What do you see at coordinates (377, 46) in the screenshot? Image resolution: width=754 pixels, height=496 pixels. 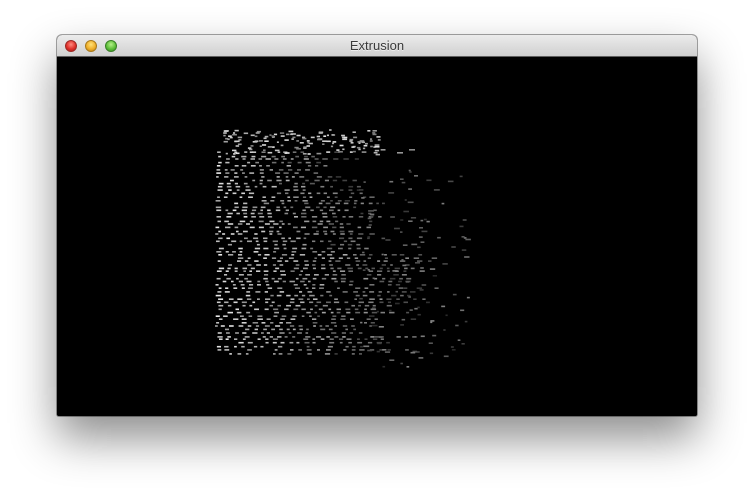 I see `title-bar: Extrusion` at bounding box center [377, 46].